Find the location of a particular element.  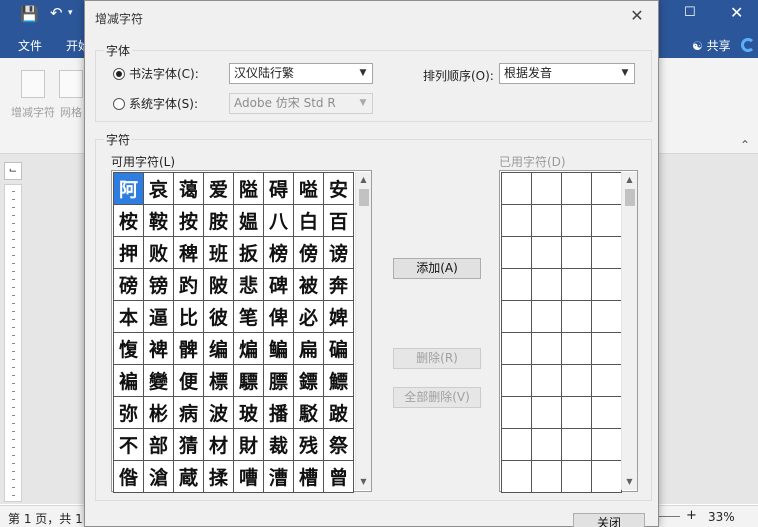

char-cell: 百 is located at coordinates (339, 221).